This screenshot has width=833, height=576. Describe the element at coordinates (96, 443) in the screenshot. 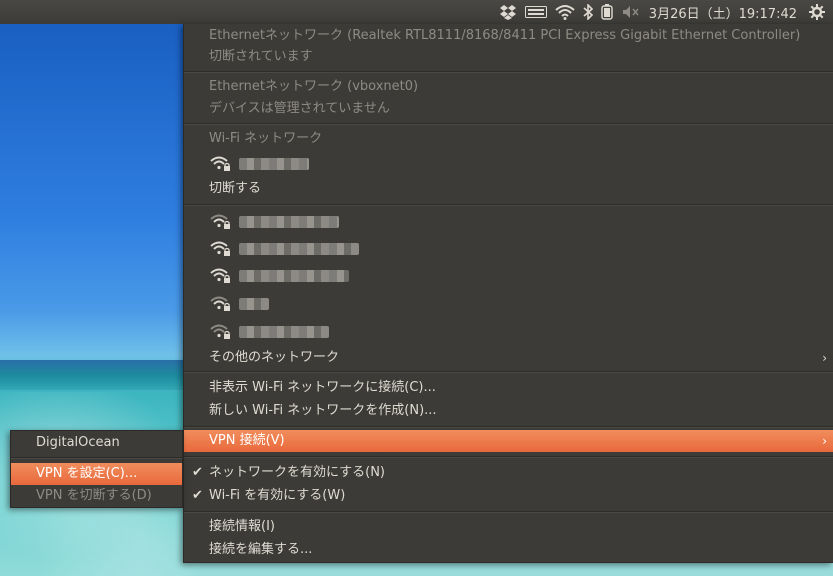

I see `vpn-digitalocean: DigitalOcean` at that location.